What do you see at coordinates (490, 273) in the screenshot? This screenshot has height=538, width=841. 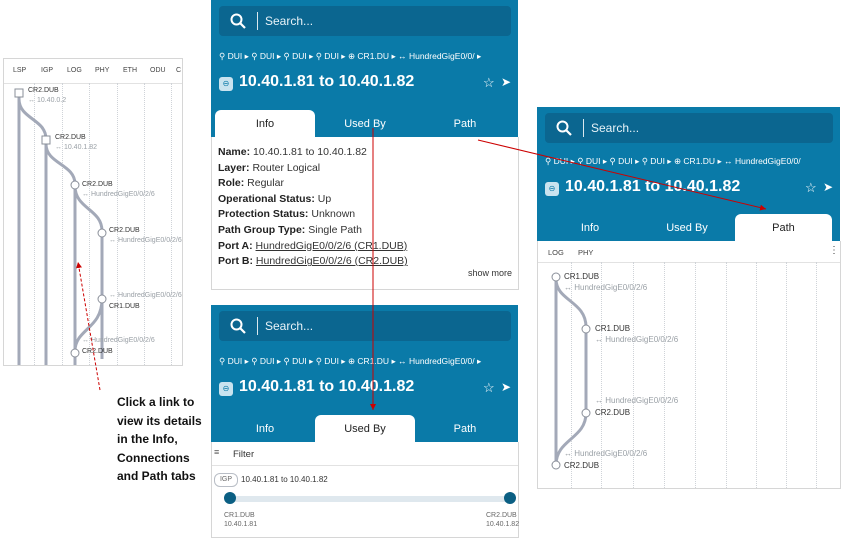 I see `show-more-link: show more` at bounding box center [490, 273].